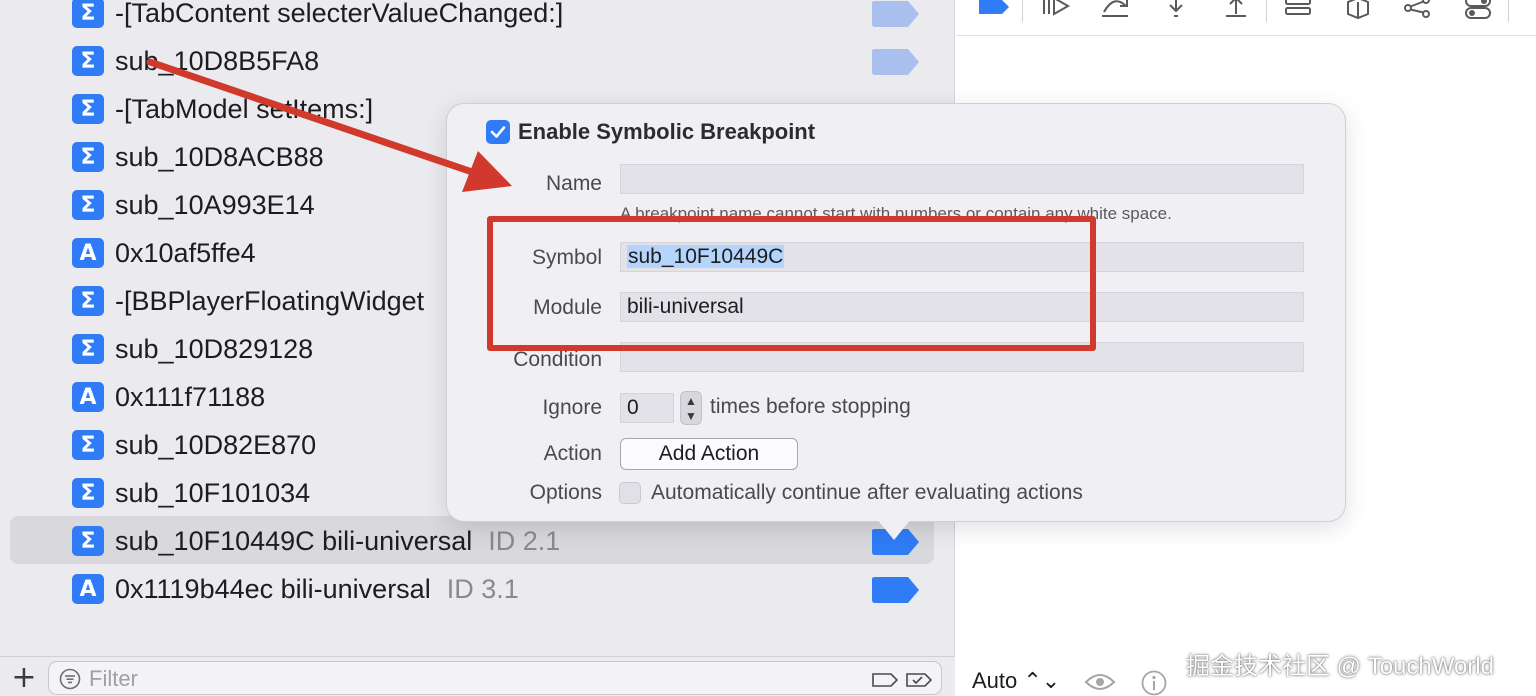 Image resolution: width=1536 pixels, height=696 pixels. I want to click on breakpoint-label: -[BBPlayerFloatingWidget, so click(270, 301).